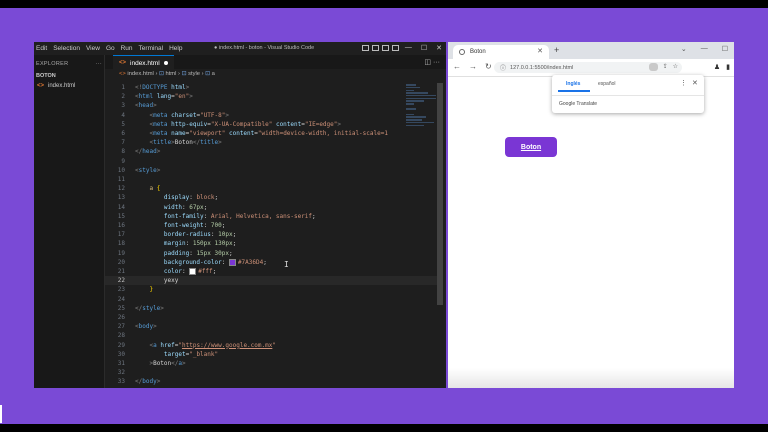  Describe the element at coordinates (588, 67) in the screenshot. I see `address-bar: ⓘ 127.0.0.1:5500/index.html ⇪ ☆` at that location.